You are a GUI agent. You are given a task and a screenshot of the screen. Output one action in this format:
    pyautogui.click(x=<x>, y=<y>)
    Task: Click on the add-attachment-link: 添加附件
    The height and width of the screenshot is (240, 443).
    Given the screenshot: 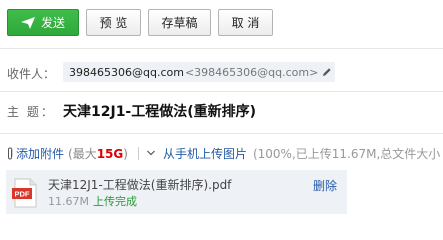 What is the action you would take?
    pyautogui.click(x=35, y=153)
    